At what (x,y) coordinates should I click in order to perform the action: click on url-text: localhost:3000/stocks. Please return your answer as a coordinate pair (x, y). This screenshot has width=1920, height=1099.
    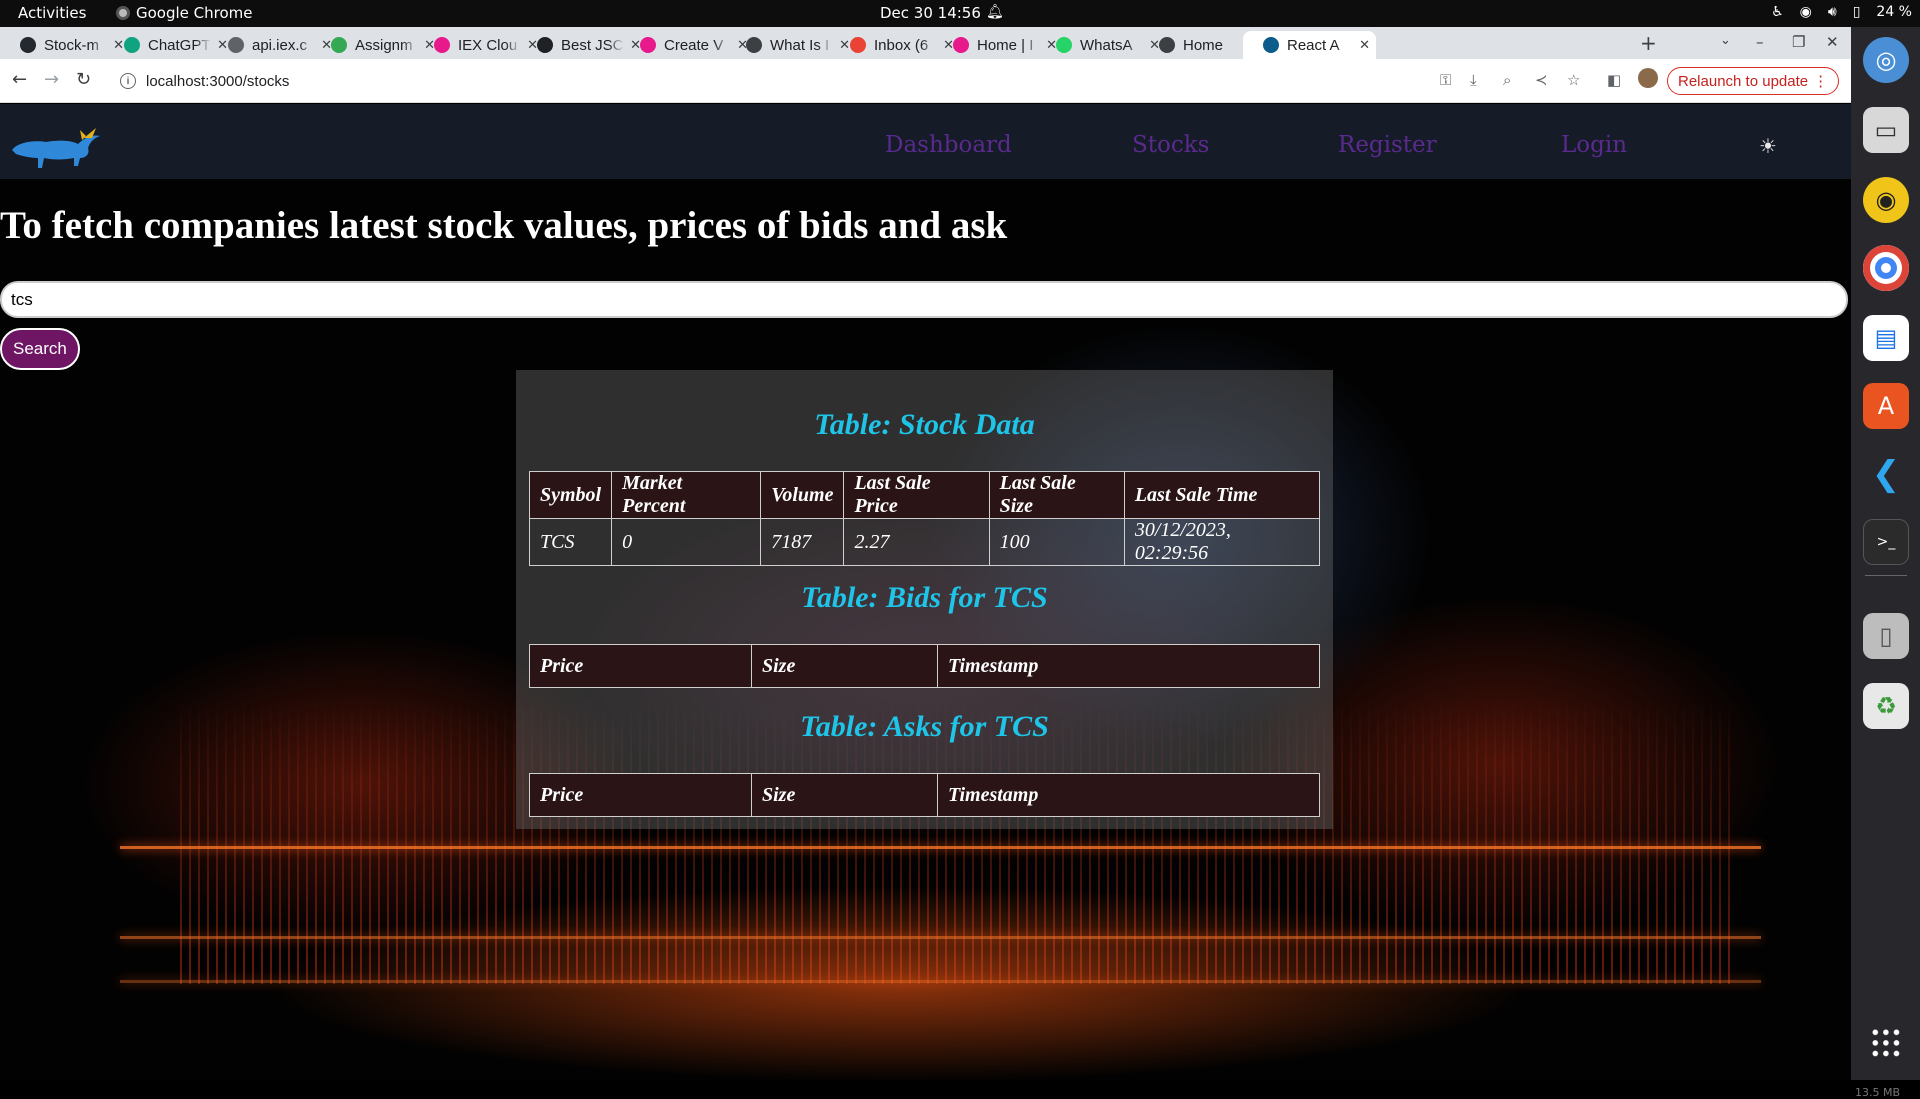
    Looking at the image, I should click on (218, 81).